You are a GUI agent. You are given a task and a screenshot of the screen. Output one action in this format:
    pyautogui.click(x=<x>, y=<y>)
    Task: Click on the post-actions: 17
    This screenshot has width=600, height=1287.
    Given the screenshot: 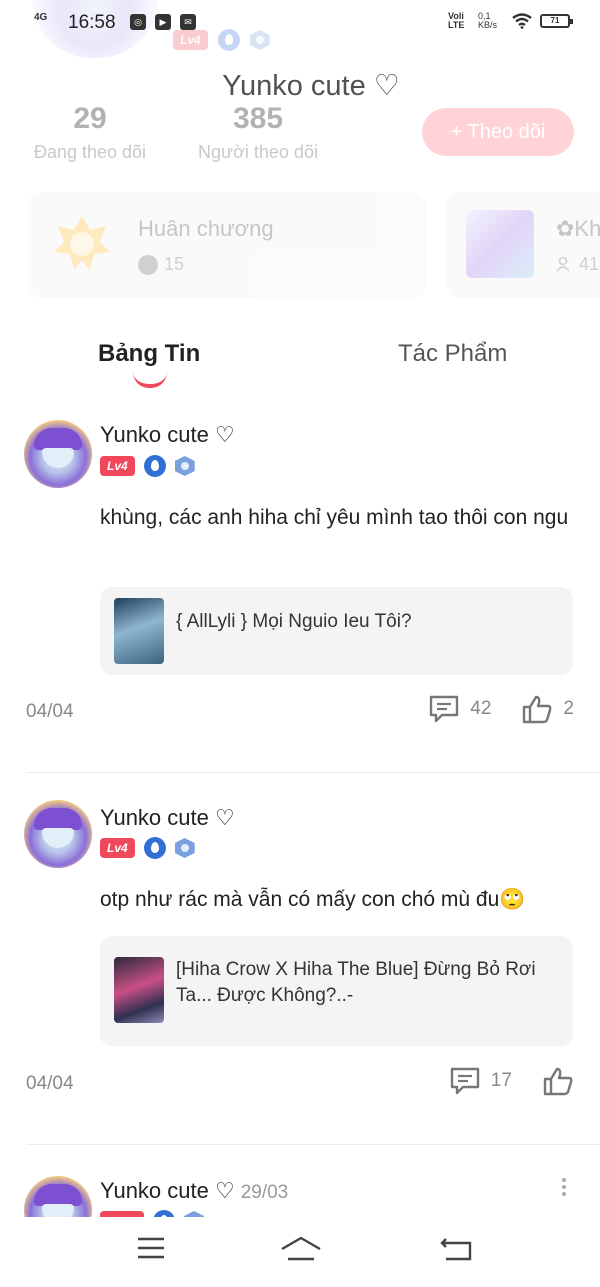 What is the action you would take?
    pyautogui.click(x=511, y=1081)
    